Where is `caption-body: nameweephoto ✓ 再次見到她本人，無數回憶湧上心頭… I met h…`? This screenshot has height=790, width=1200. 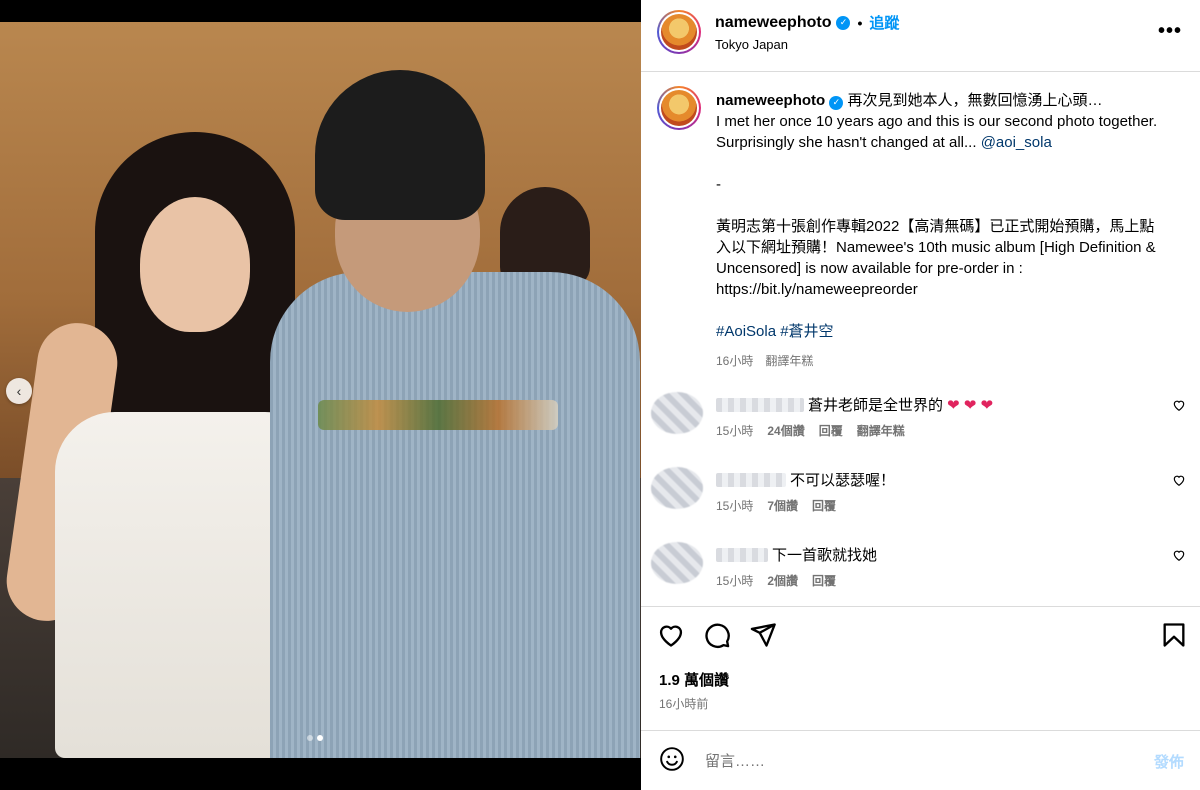 caption-body: nameweephoto ✓ 再次見到她本人，無數回憶湧上心頭… I met h… is located at coordinates (941, 216).